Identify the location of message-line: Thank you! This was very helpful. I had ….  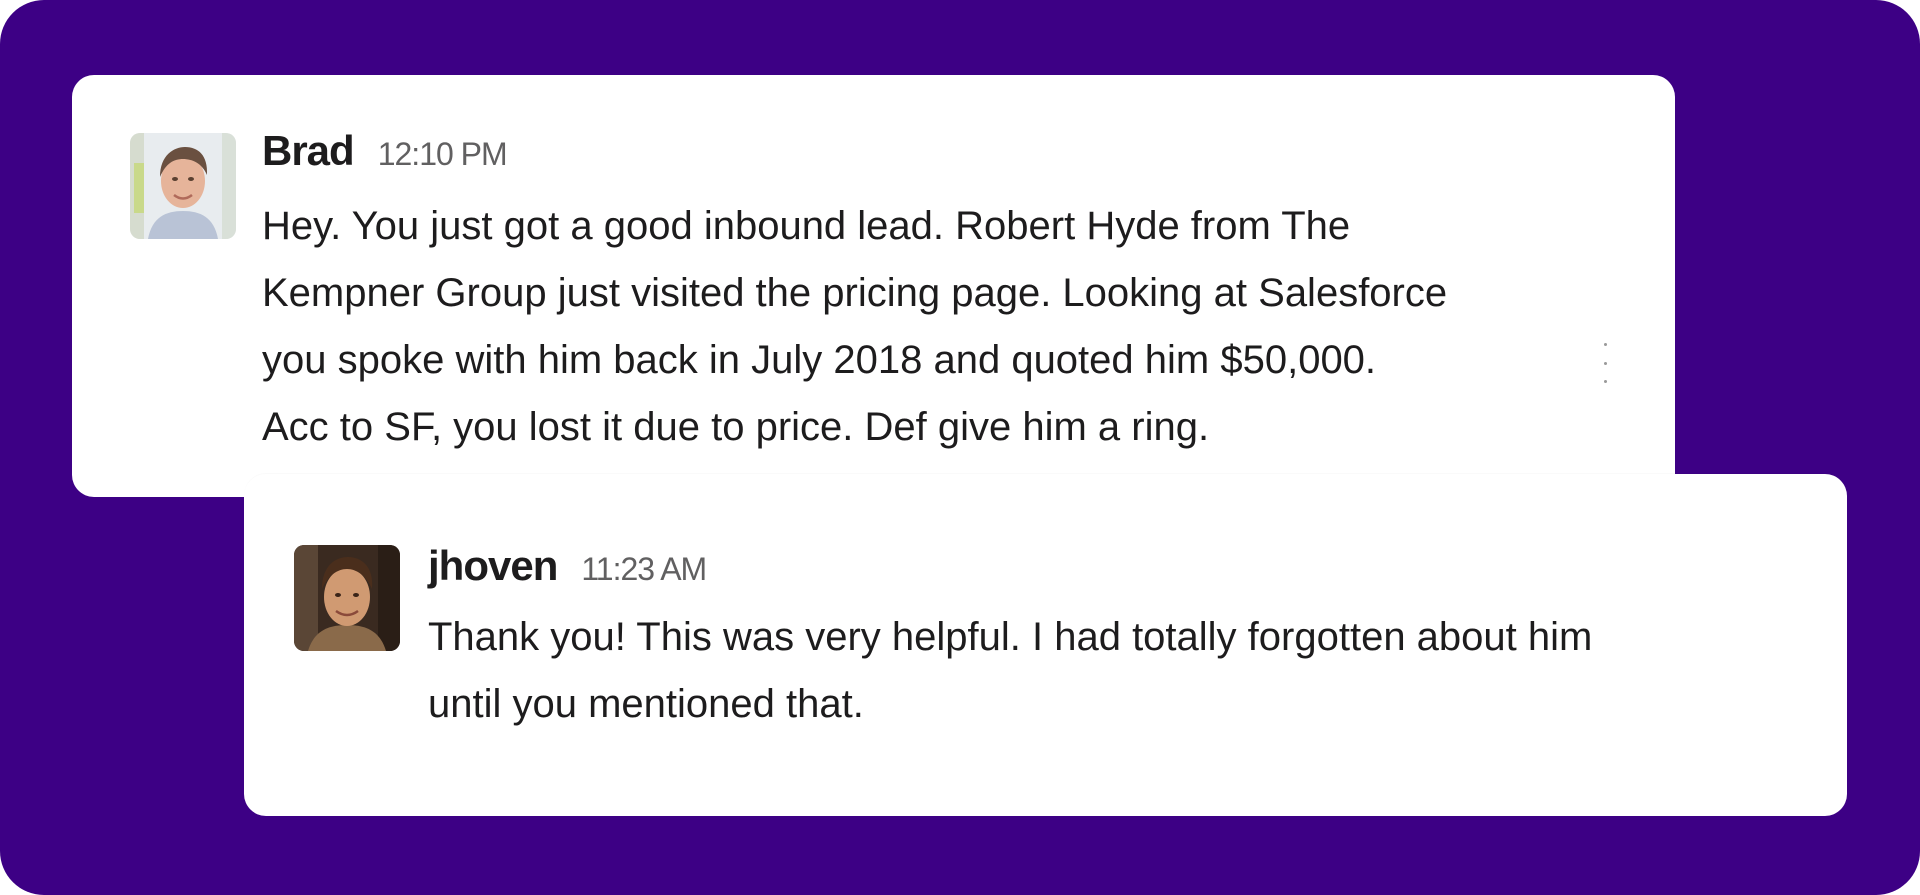
(1010, 637).